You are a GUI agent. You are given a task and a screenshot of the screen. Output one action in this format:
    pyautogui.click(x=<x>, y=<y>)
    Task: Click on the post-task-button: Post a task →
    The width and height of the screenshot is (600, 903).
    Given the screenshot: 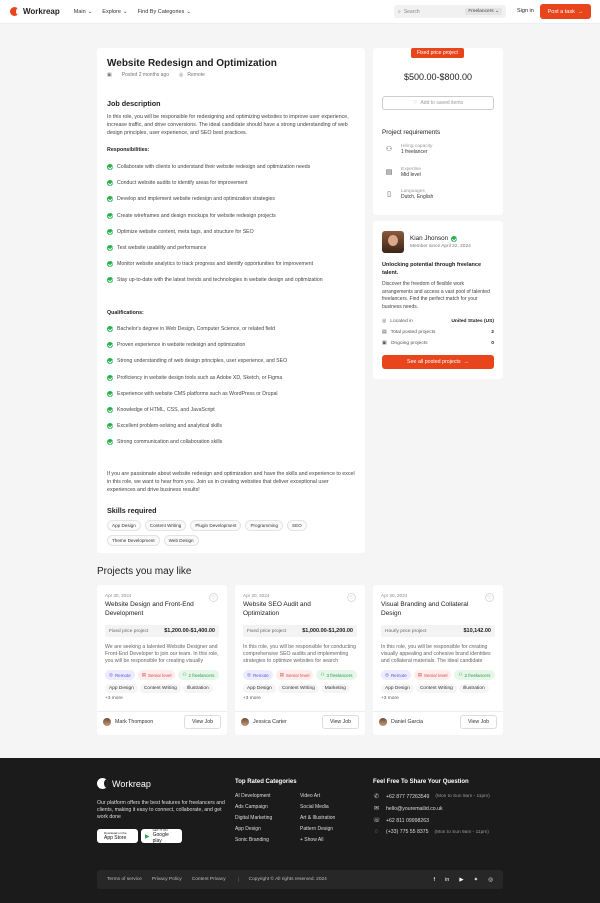 What is the action you would take?
    pyautogui.click(x=565, y=11)
    